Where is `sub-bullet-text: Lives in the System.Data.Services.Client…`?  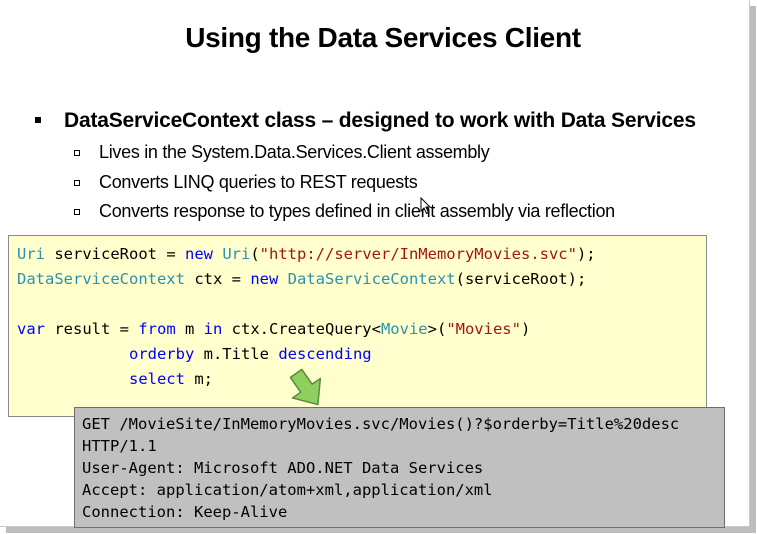 sub-bullet-text: Lives in the System.Data.Services.Client… is located at coordinates (294, 152).